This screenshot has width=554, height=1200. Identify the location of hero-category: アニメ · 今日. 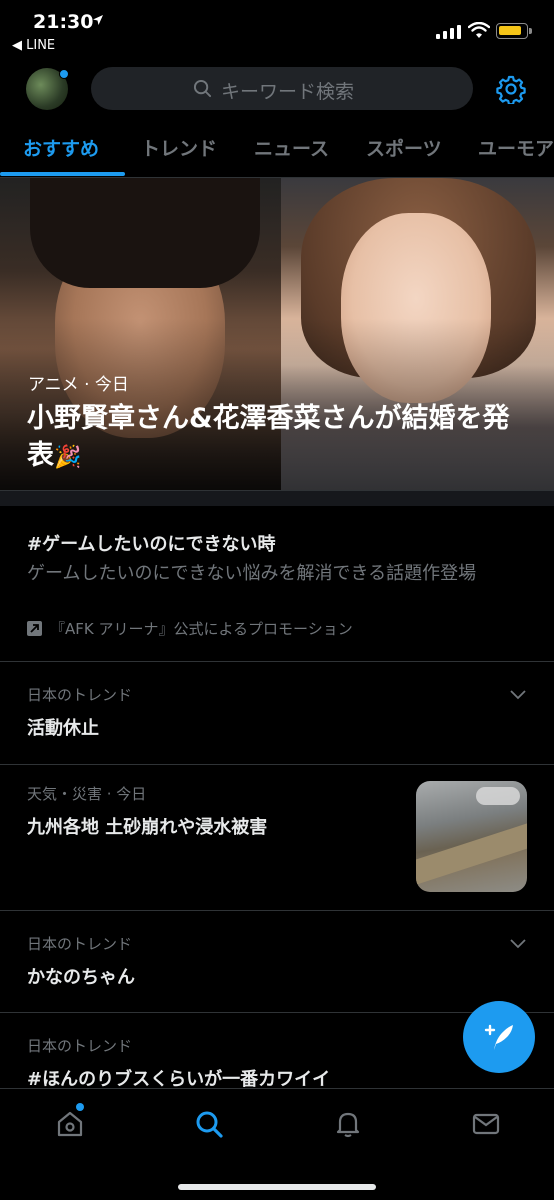
(78, 385).